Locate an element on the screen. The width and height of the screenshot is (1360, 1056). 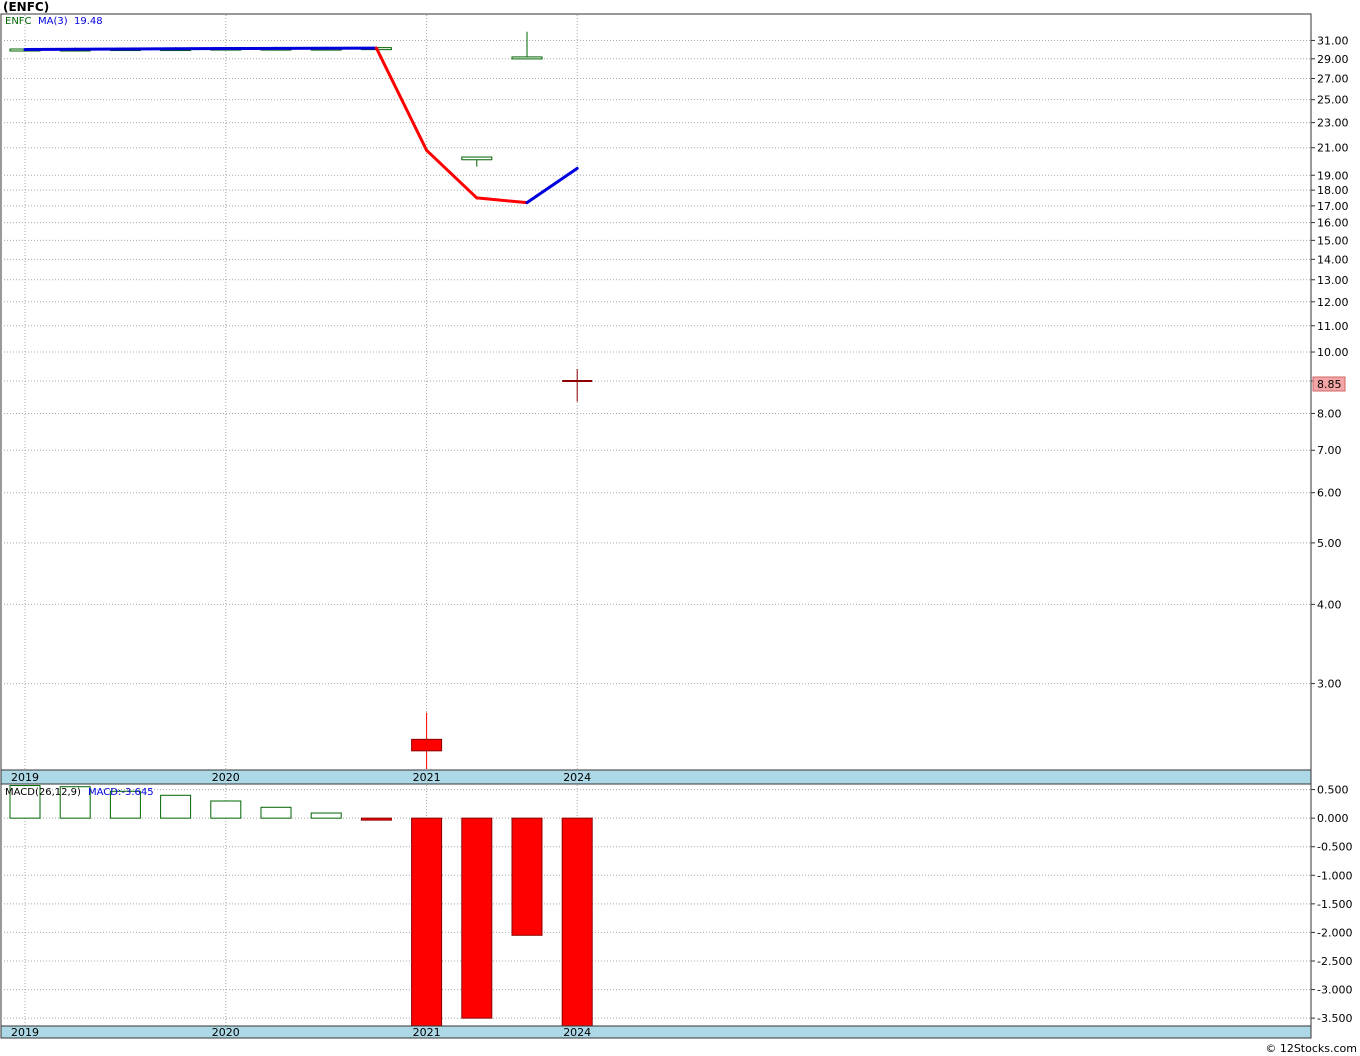
price-tick-label: 4.00 is located at coordinates (1329, 604).